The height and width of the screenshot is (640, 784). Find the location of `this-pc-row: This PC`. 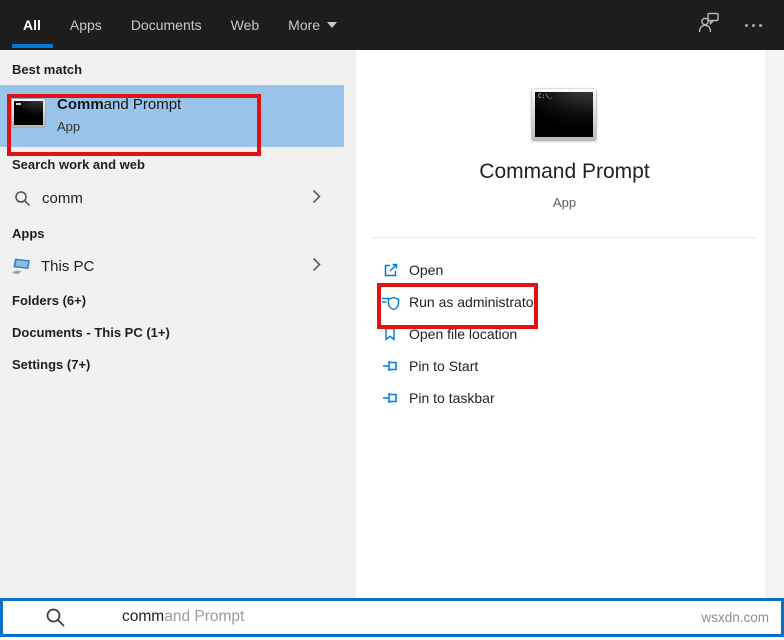

this-pc-row: This PC is located at coordinates (172, 266).